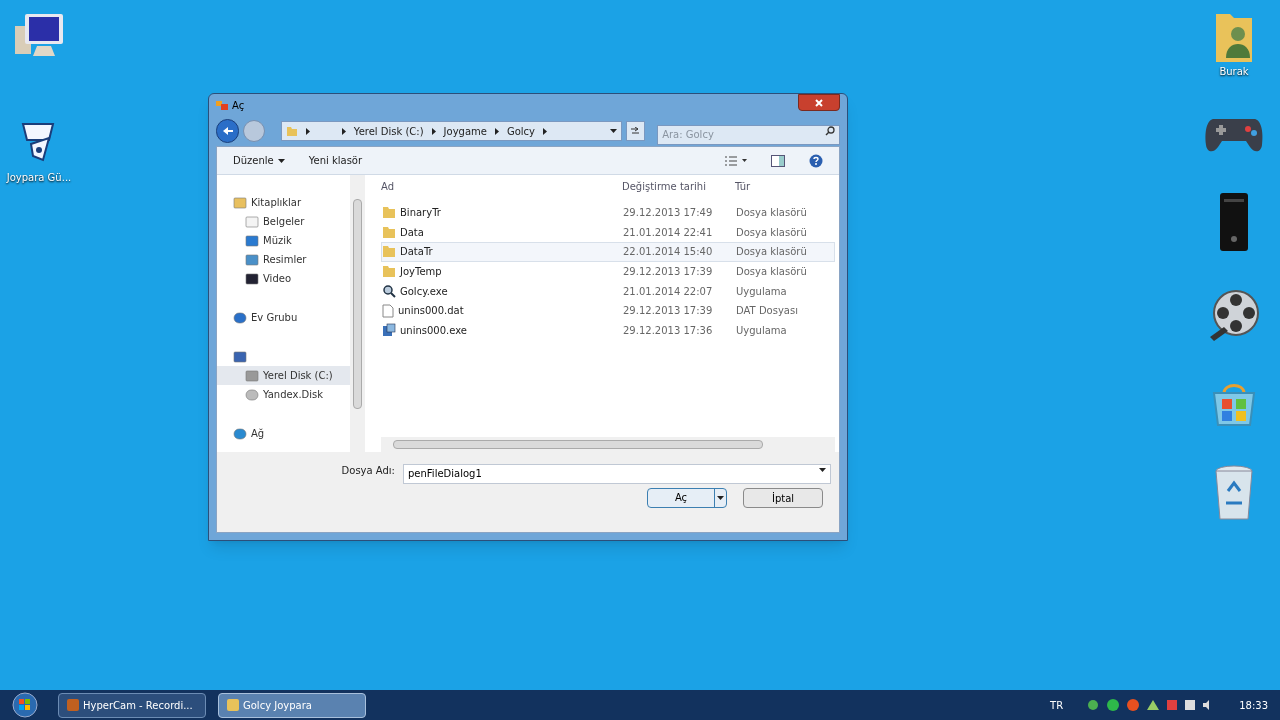  Describe the element at coordinates (222, 105) in the screenshot. I see `window-icon` at that location.